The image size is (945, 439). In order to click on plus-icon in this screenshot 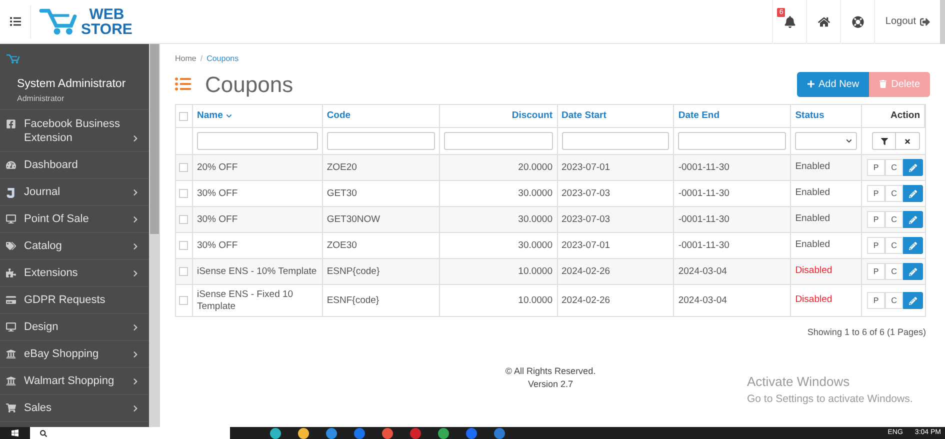, I will do `click(810, 84)`.